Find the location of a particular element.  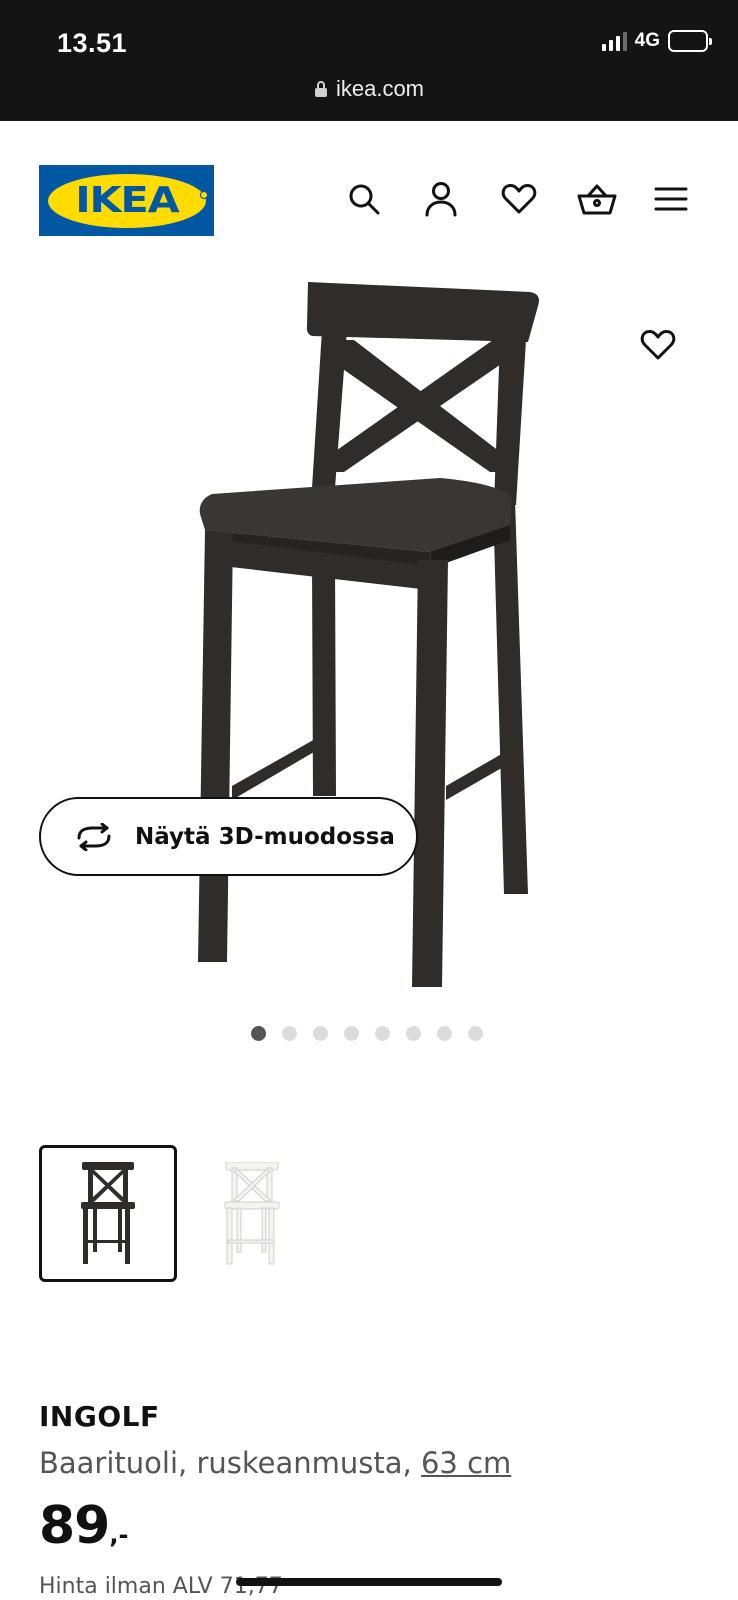

battery-icon is located at coordinates (690, 41).